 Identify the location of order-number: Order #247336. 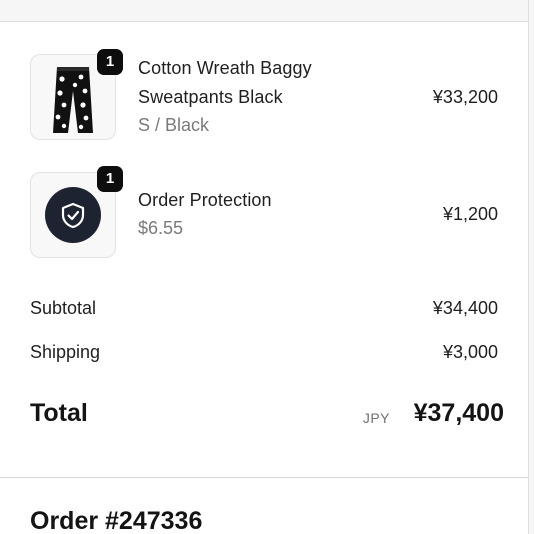
(116, 520).